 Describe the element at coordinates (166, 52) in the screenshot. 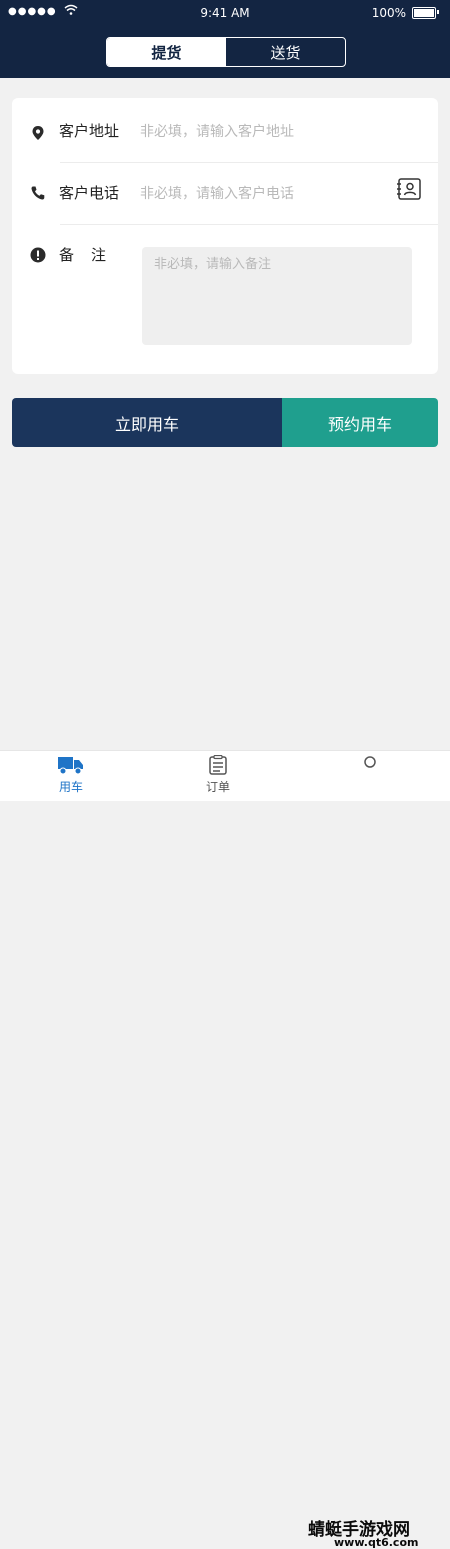

I see `segment-pickup: 提货` at that location.